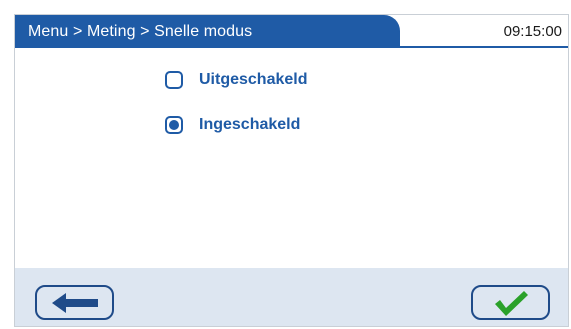  I want to click on clock: 09:15:00, so click(532, 31).